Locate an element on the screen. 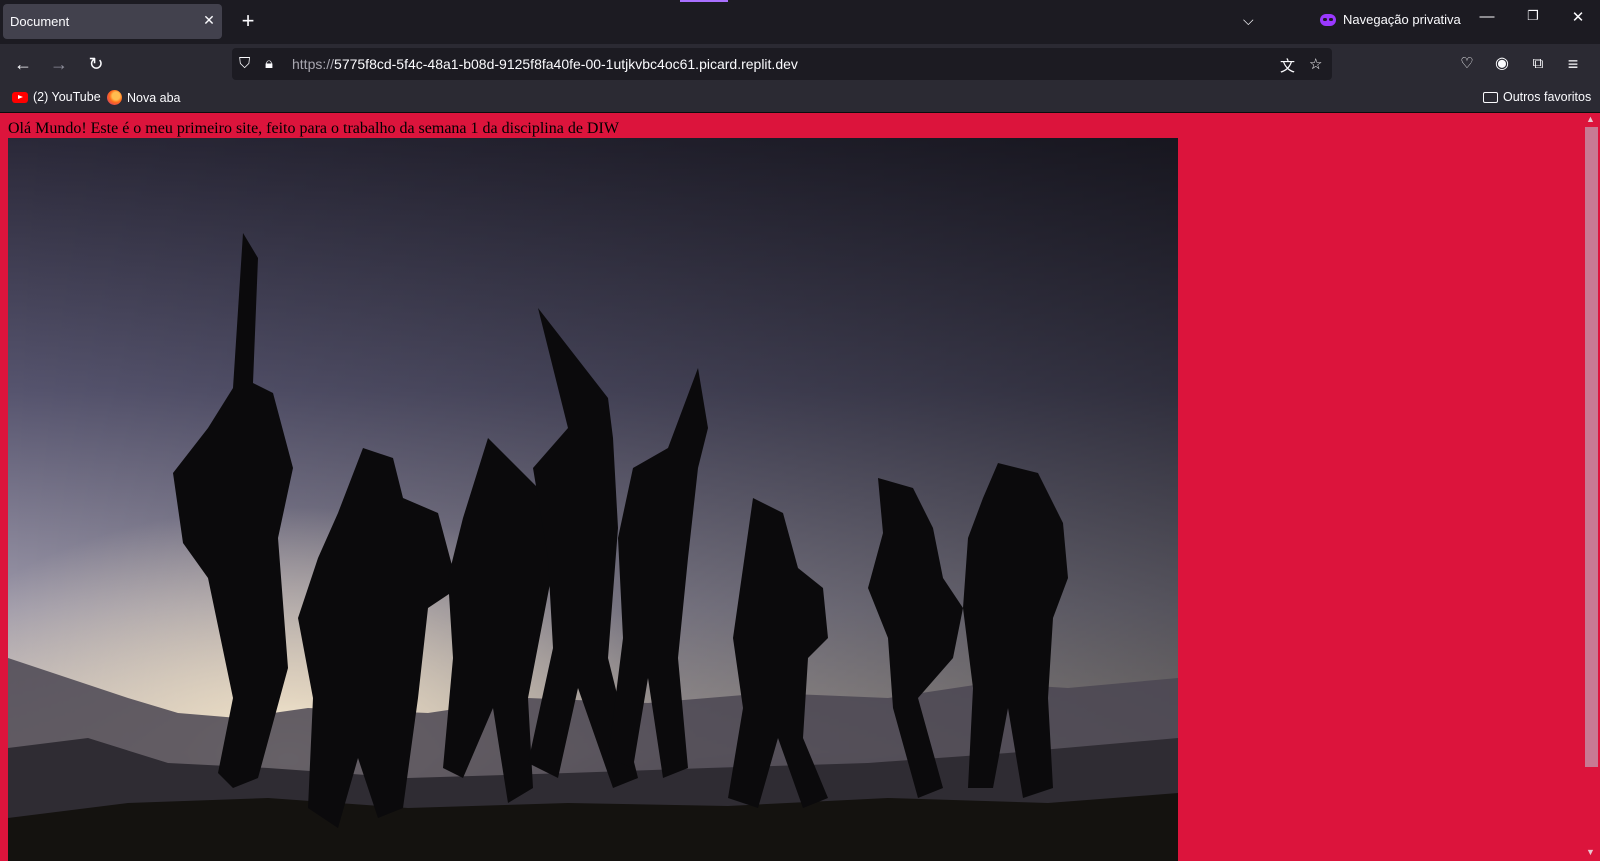 This screenshot has height=861, width=1600. other-bookmarks-folder: Outros favoritos is located at coordinates (1537, 97).